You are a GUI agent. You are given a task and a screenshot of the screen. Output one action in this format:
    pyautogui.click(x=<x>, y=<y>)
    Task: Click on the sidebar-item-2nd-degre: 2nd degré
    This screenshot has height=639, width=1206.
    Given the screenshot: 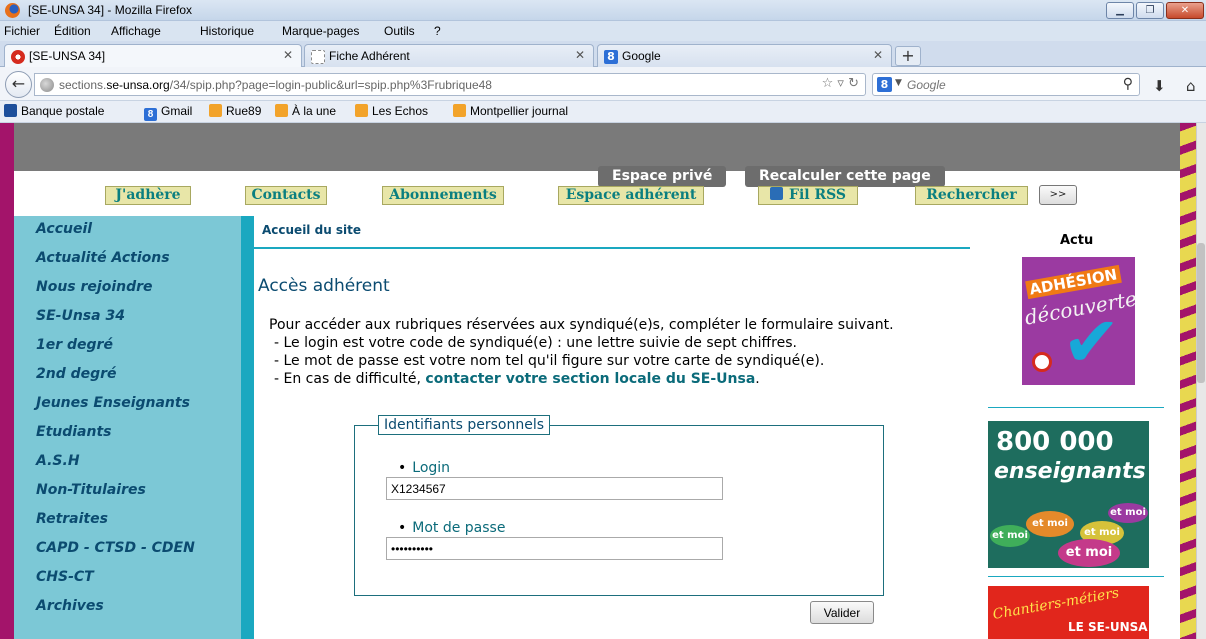 What is the action you would take?
    pyautogui.click(x=76, y=374)
    